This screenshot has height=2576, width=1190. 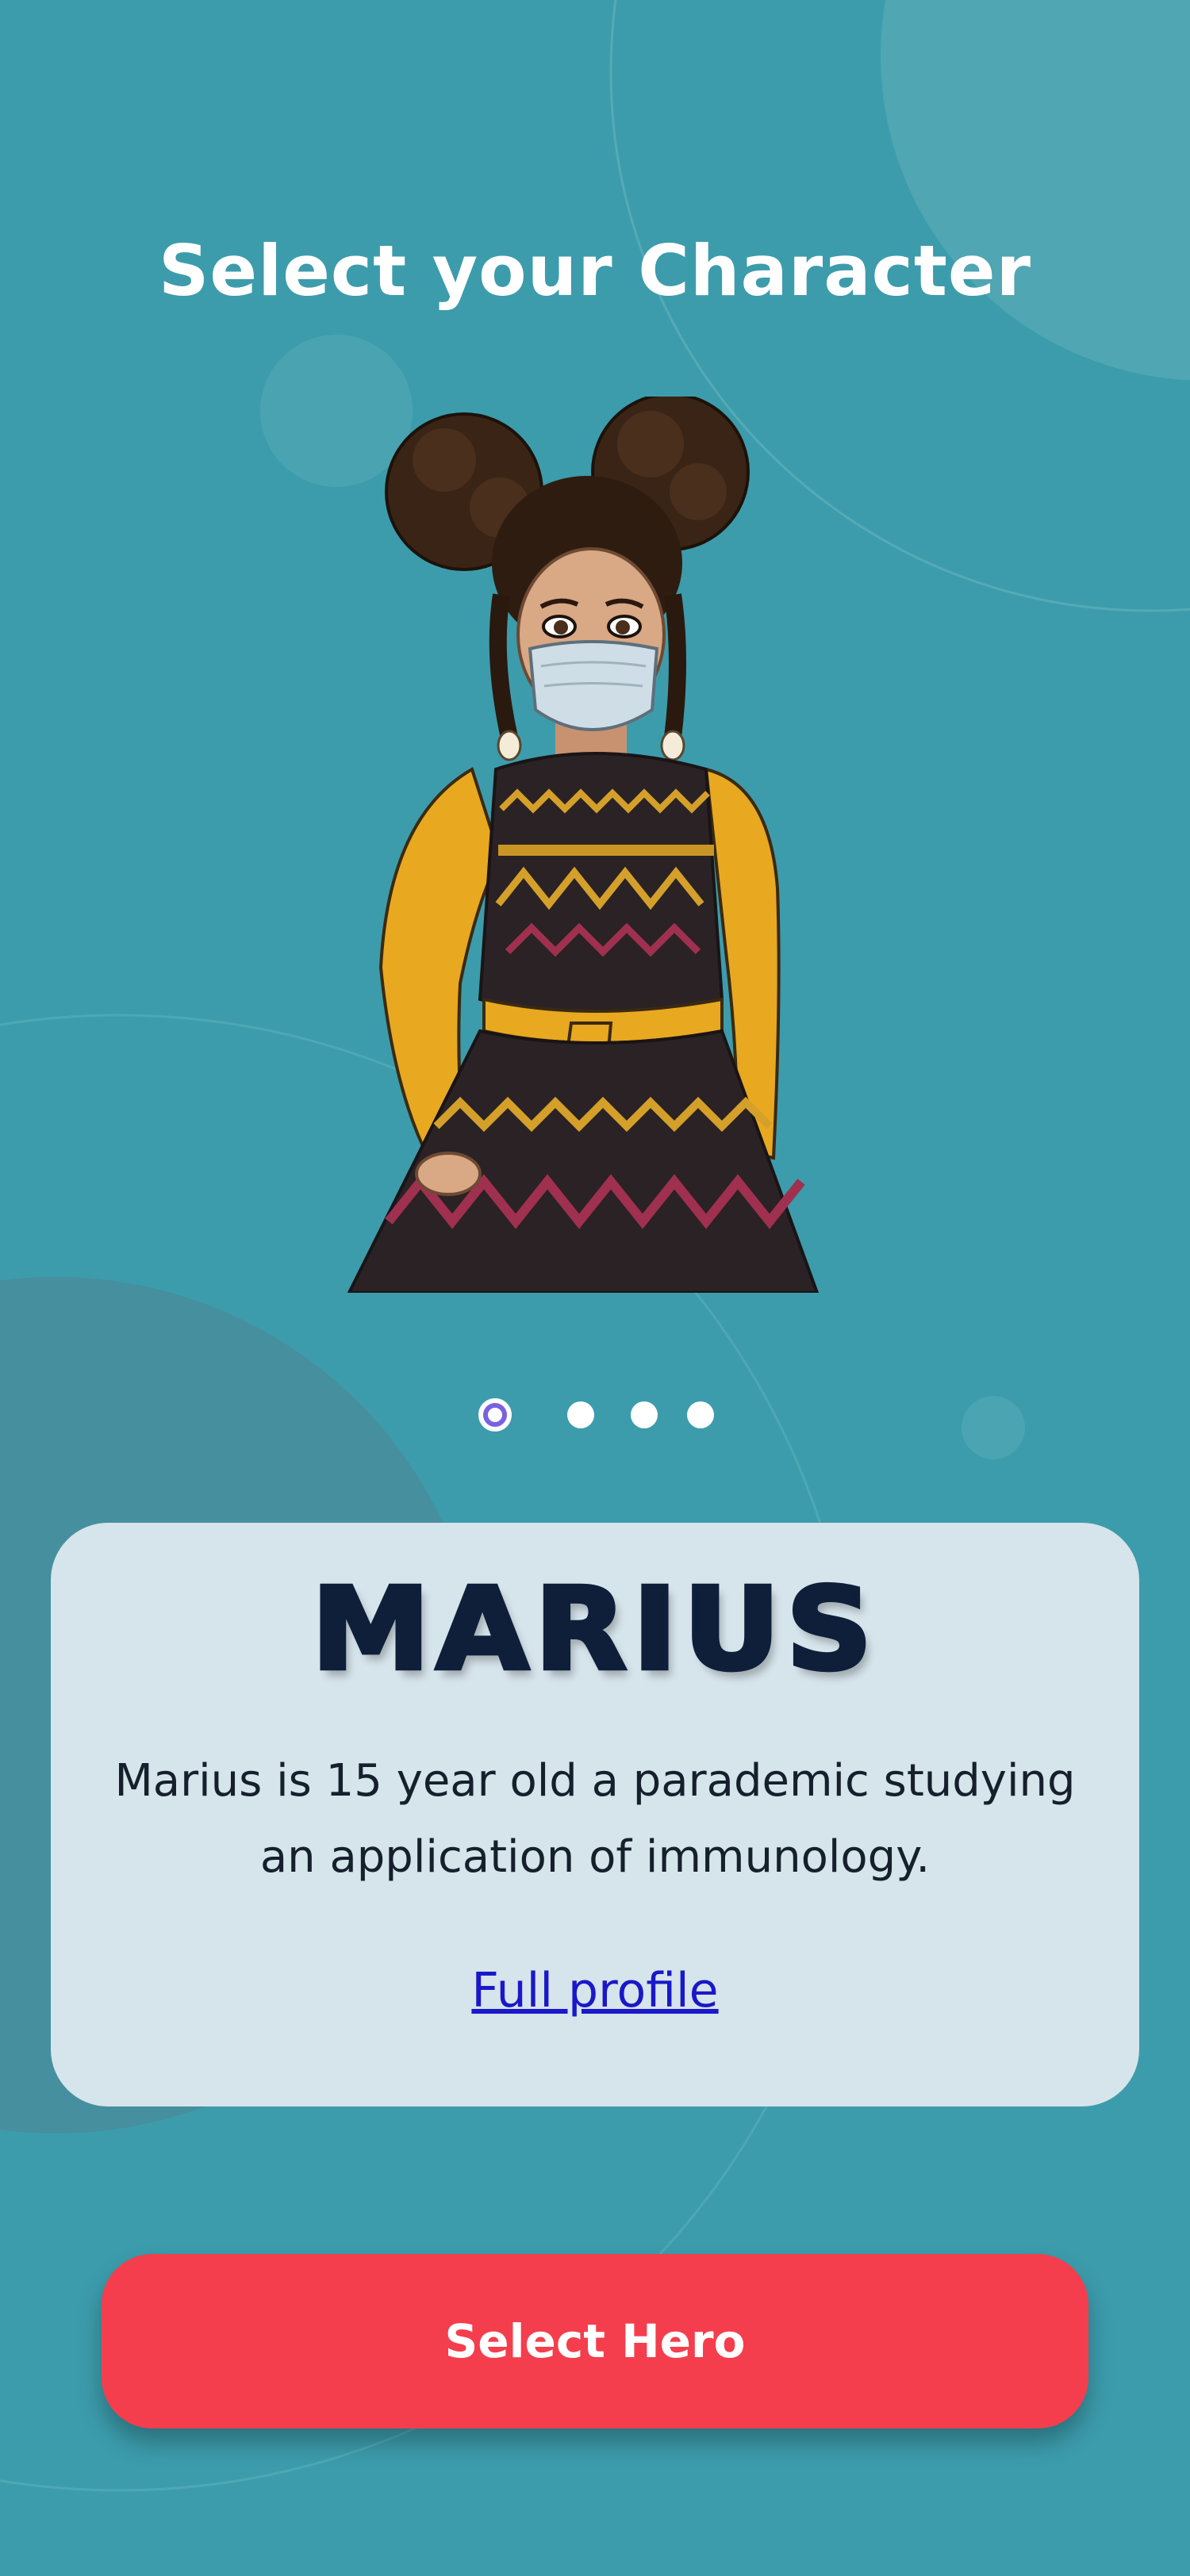 I want to click on carousel-pagination, so click(x=595, y=1422).